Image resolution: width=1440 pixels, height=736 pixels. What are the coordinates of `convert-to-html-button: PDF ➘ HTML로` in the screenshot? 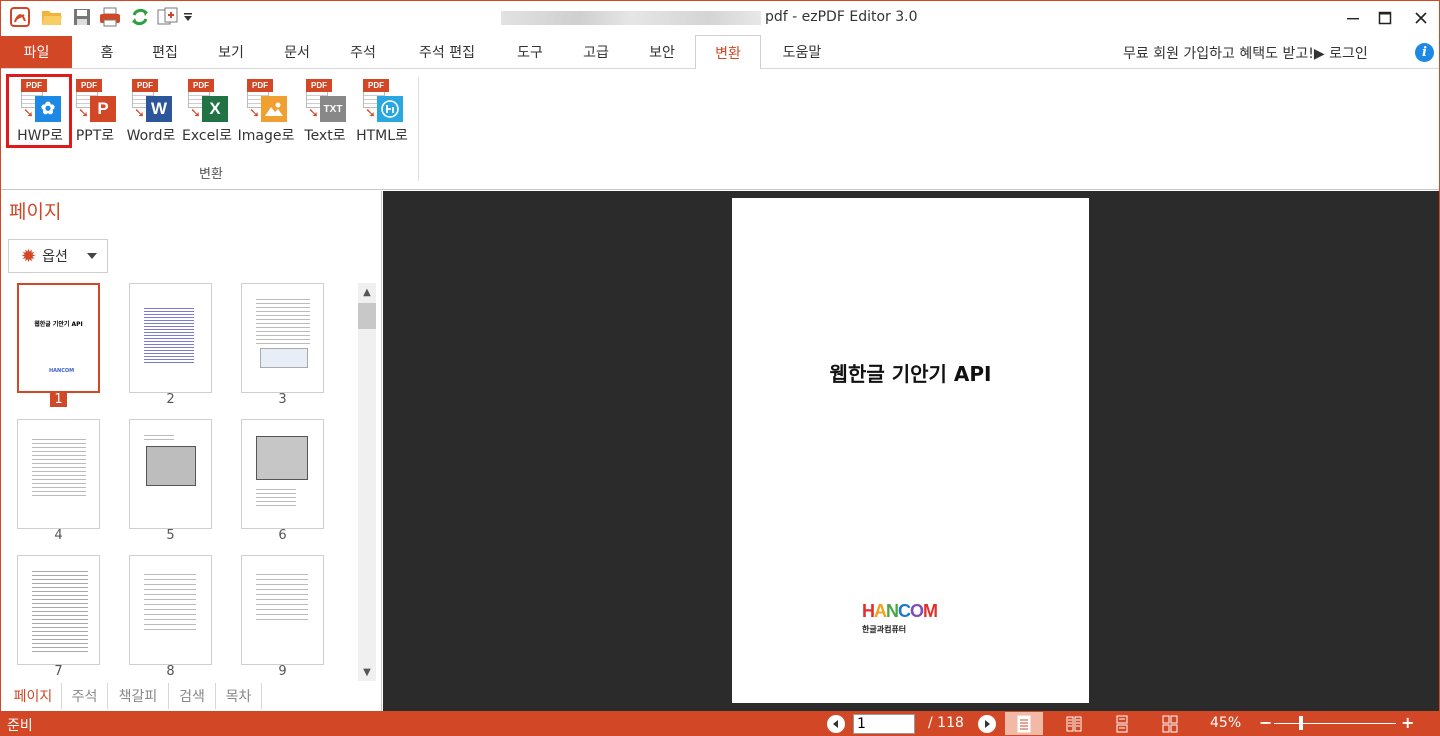 It's located at (382, 110).